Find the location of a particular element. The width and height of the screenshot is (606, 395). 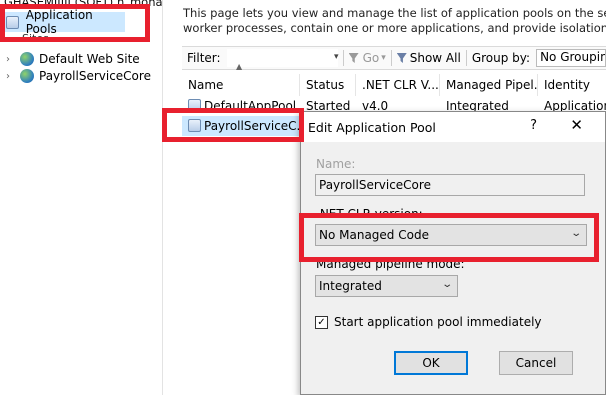

filter-label: Filter: is located at coordinates (204, 58).